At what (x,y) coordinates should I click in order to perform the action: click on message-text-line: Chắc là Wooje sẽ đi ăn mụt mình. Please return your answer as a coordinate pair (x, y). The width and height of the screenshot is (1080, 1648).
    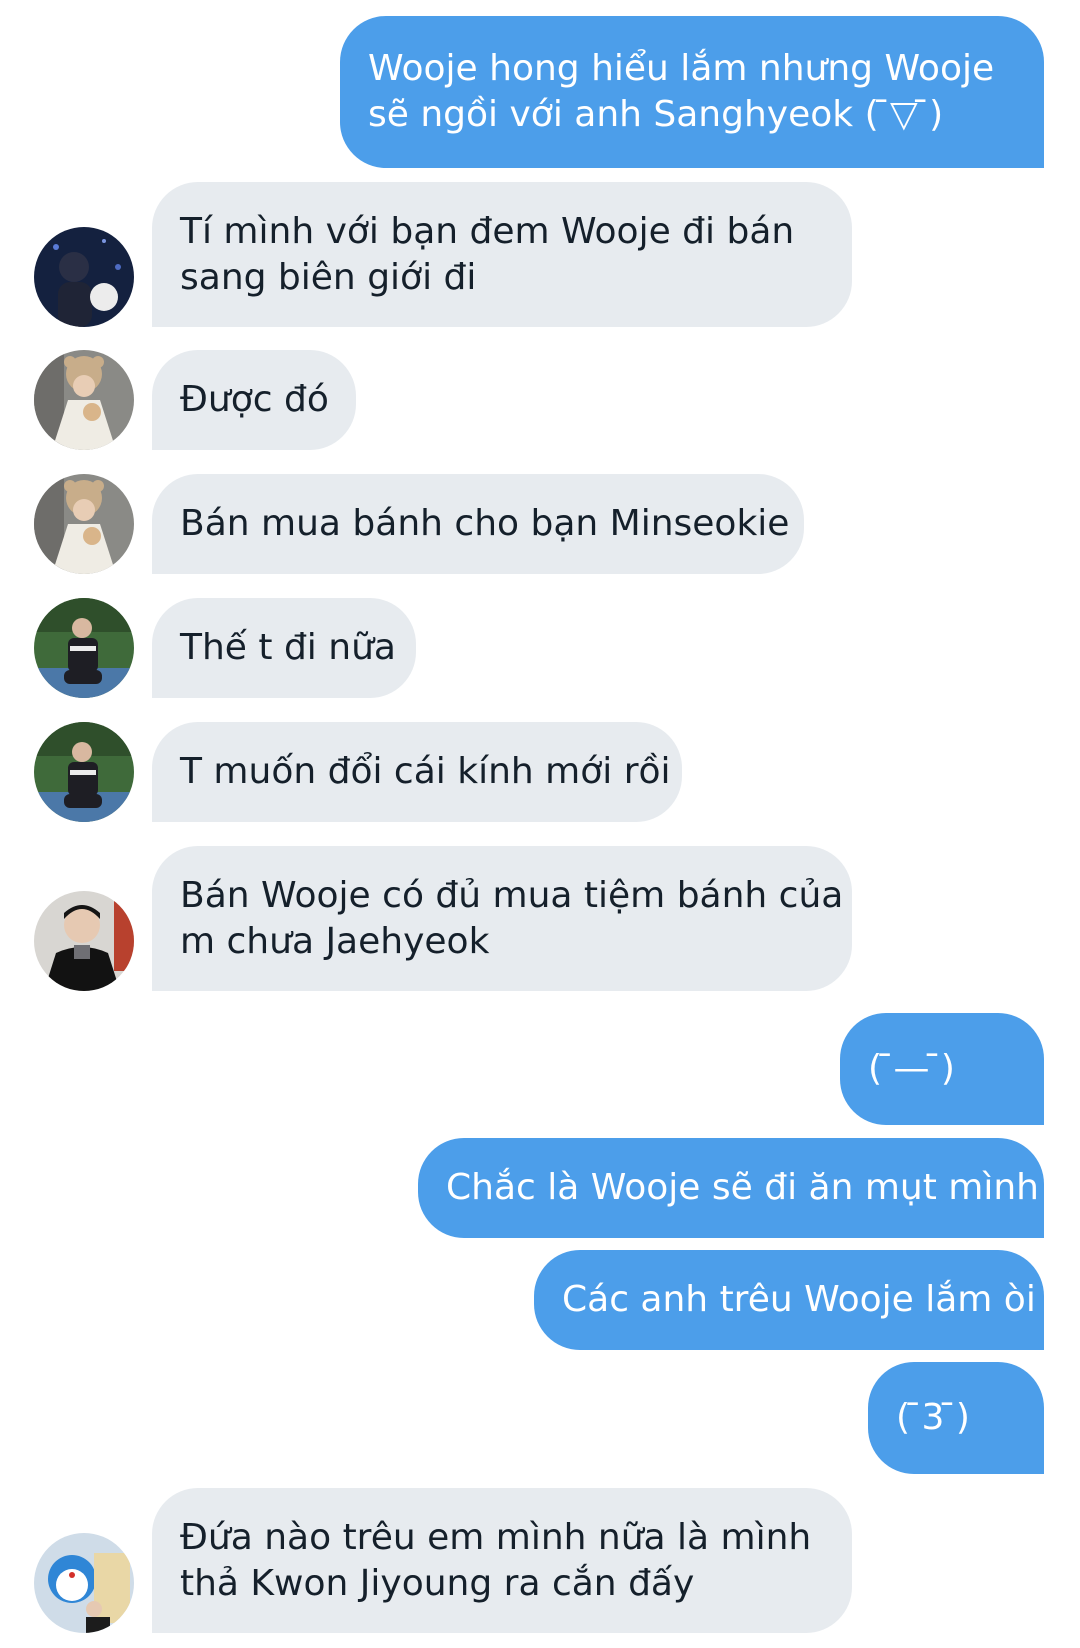
    Looking at the image, I should click on (742, 1187).